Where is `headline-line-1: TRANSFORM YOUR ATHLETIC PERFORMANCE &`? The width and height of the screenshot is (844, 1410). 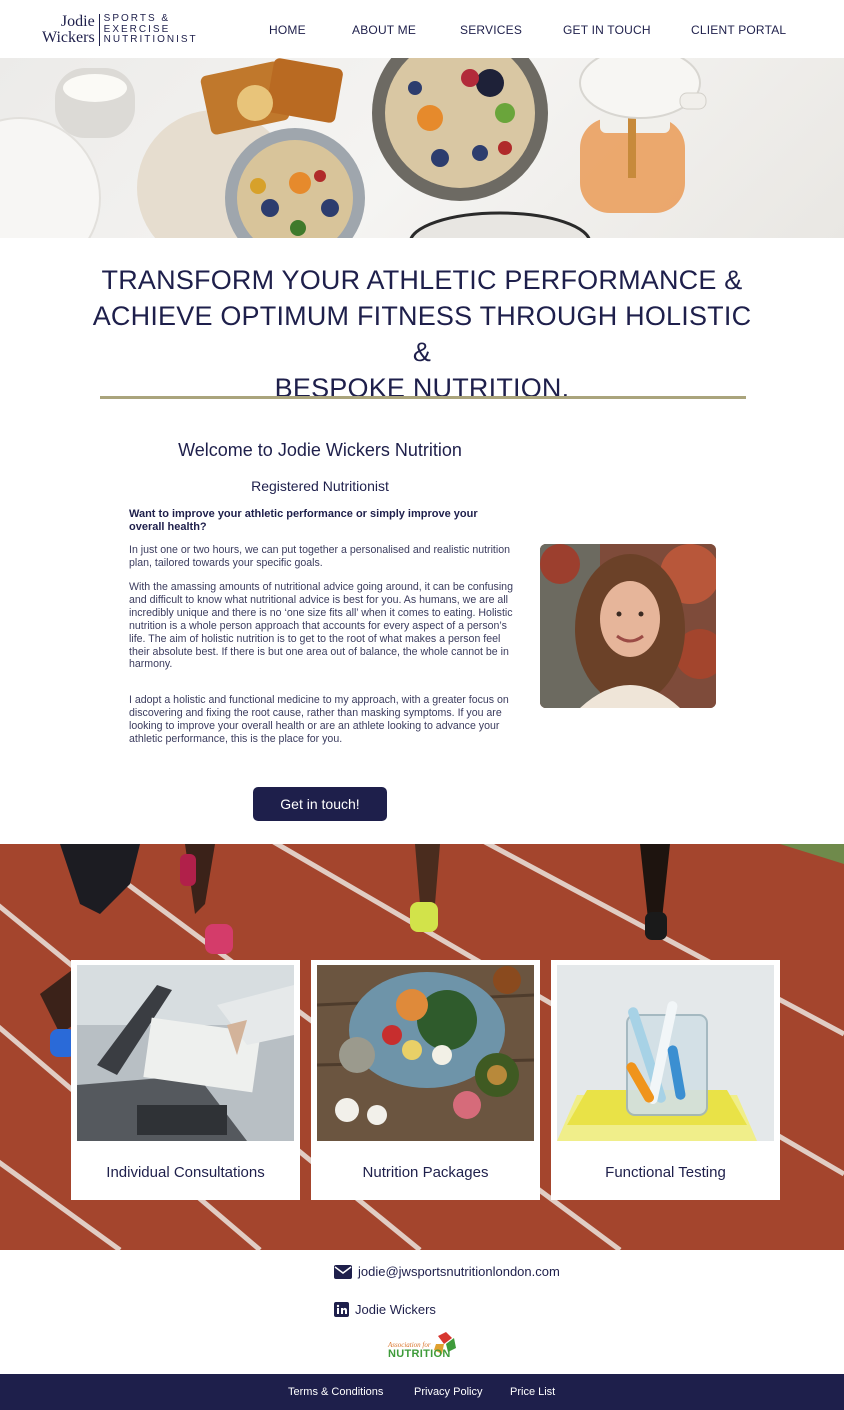 headline-line-1: TRANSFORM YOUR ATHLETIC PERFORMANCE & is located at coordinates (422, 280).